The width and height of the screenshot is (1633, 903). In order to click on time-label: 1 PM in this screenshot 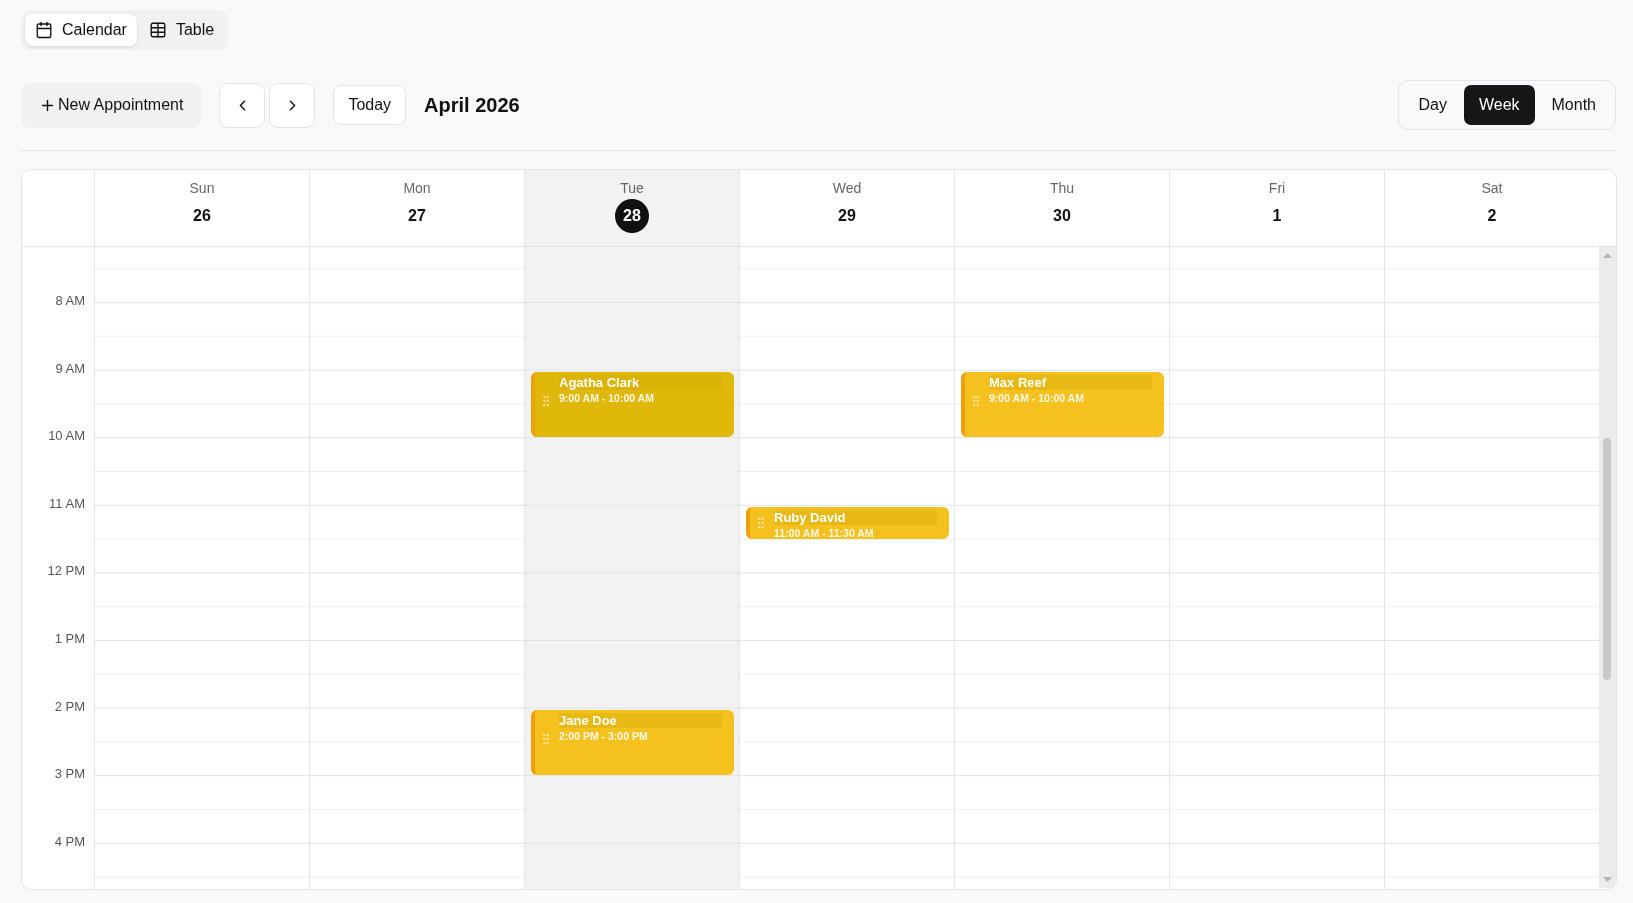, I will do `click(69, 638)`.